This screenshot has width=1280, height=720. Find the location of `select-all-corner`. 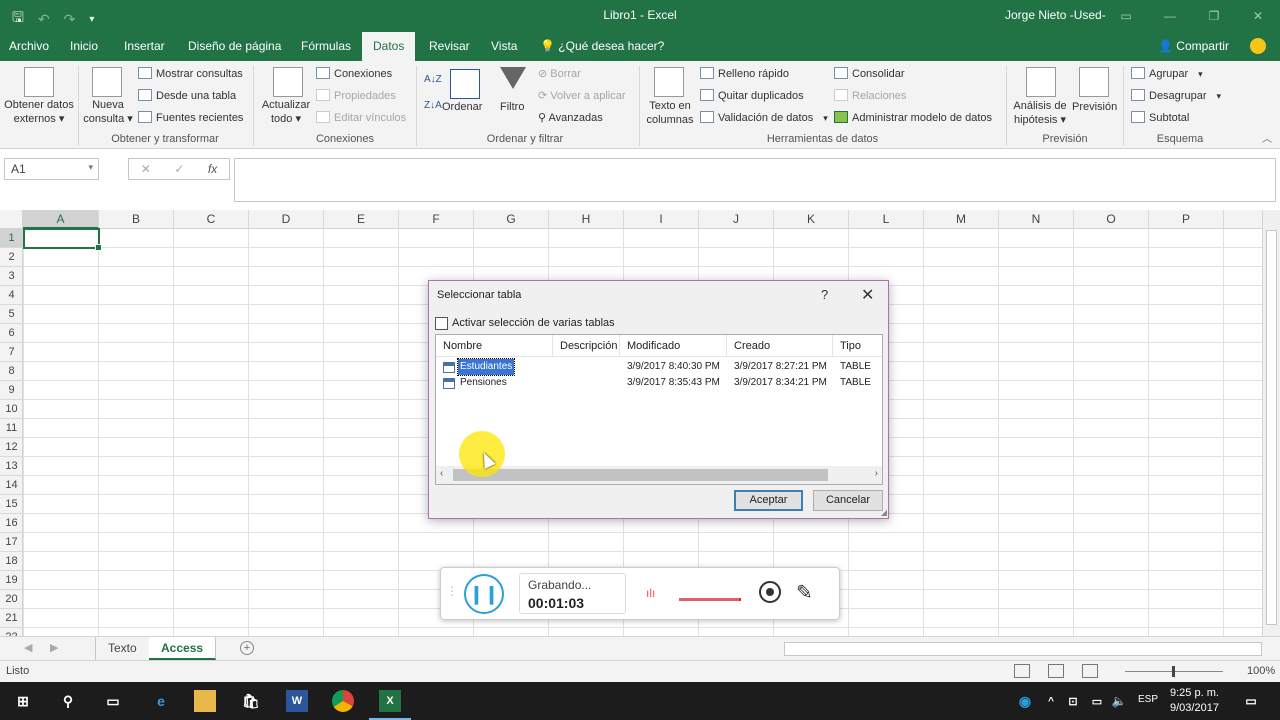

select-all-corner is located at coordinates (11, 219).